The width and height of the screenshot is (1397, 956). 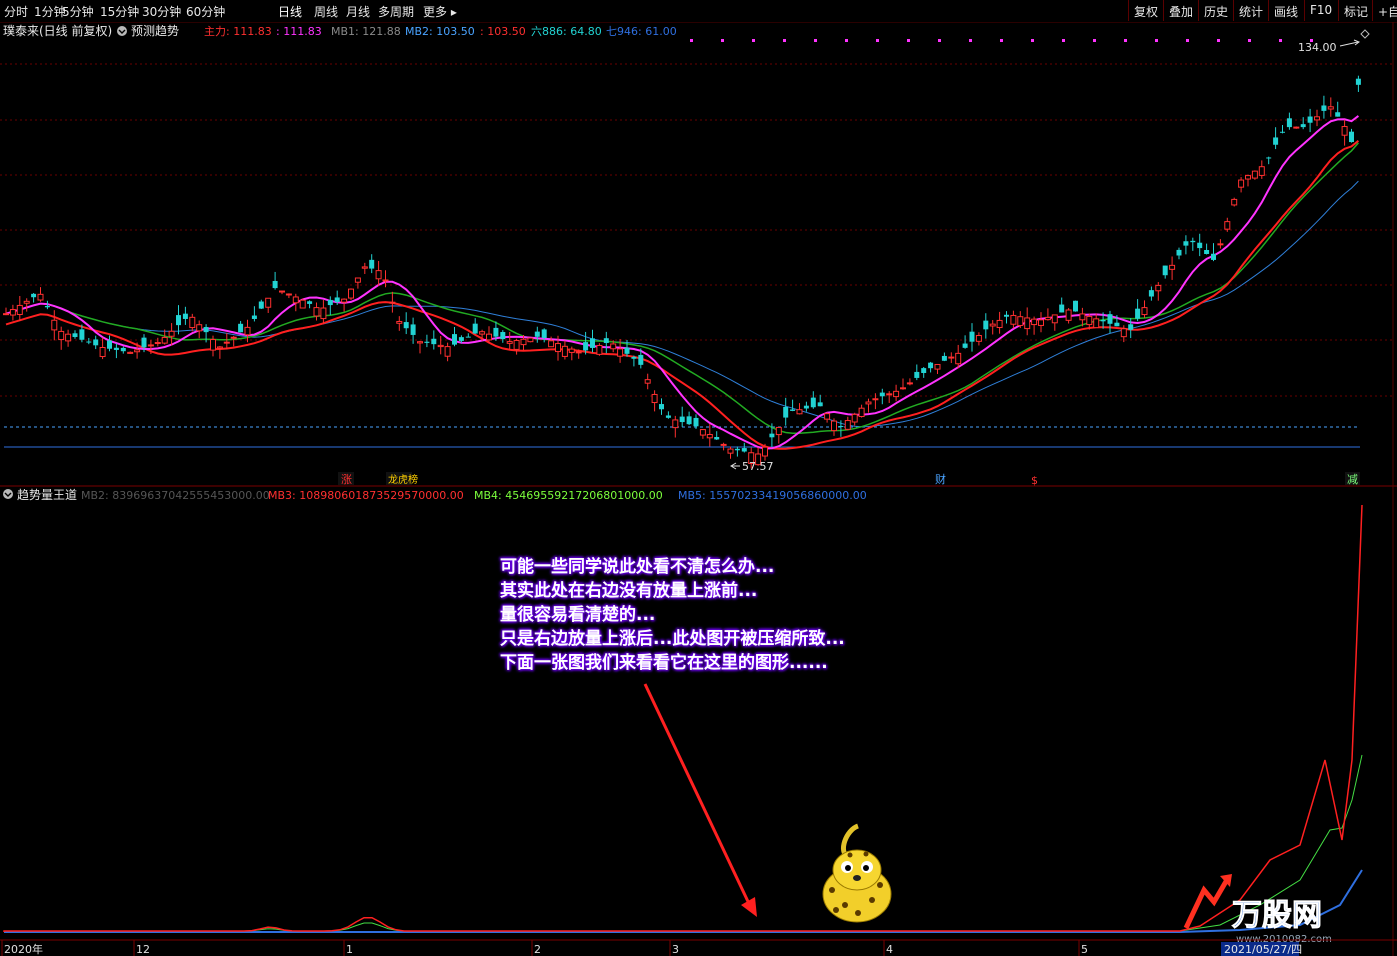 What do you see at coordinates (366, 31) in the screenshot?
I see `mb1-value: MB1: 121.88` at bounding box center [366, 31].